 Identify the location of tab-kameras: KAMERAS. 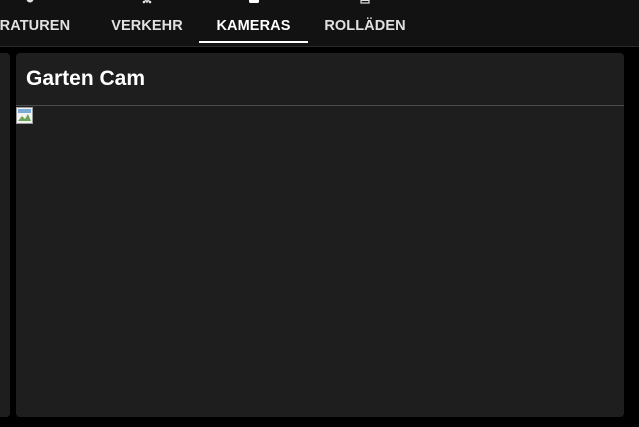
(253, 23).